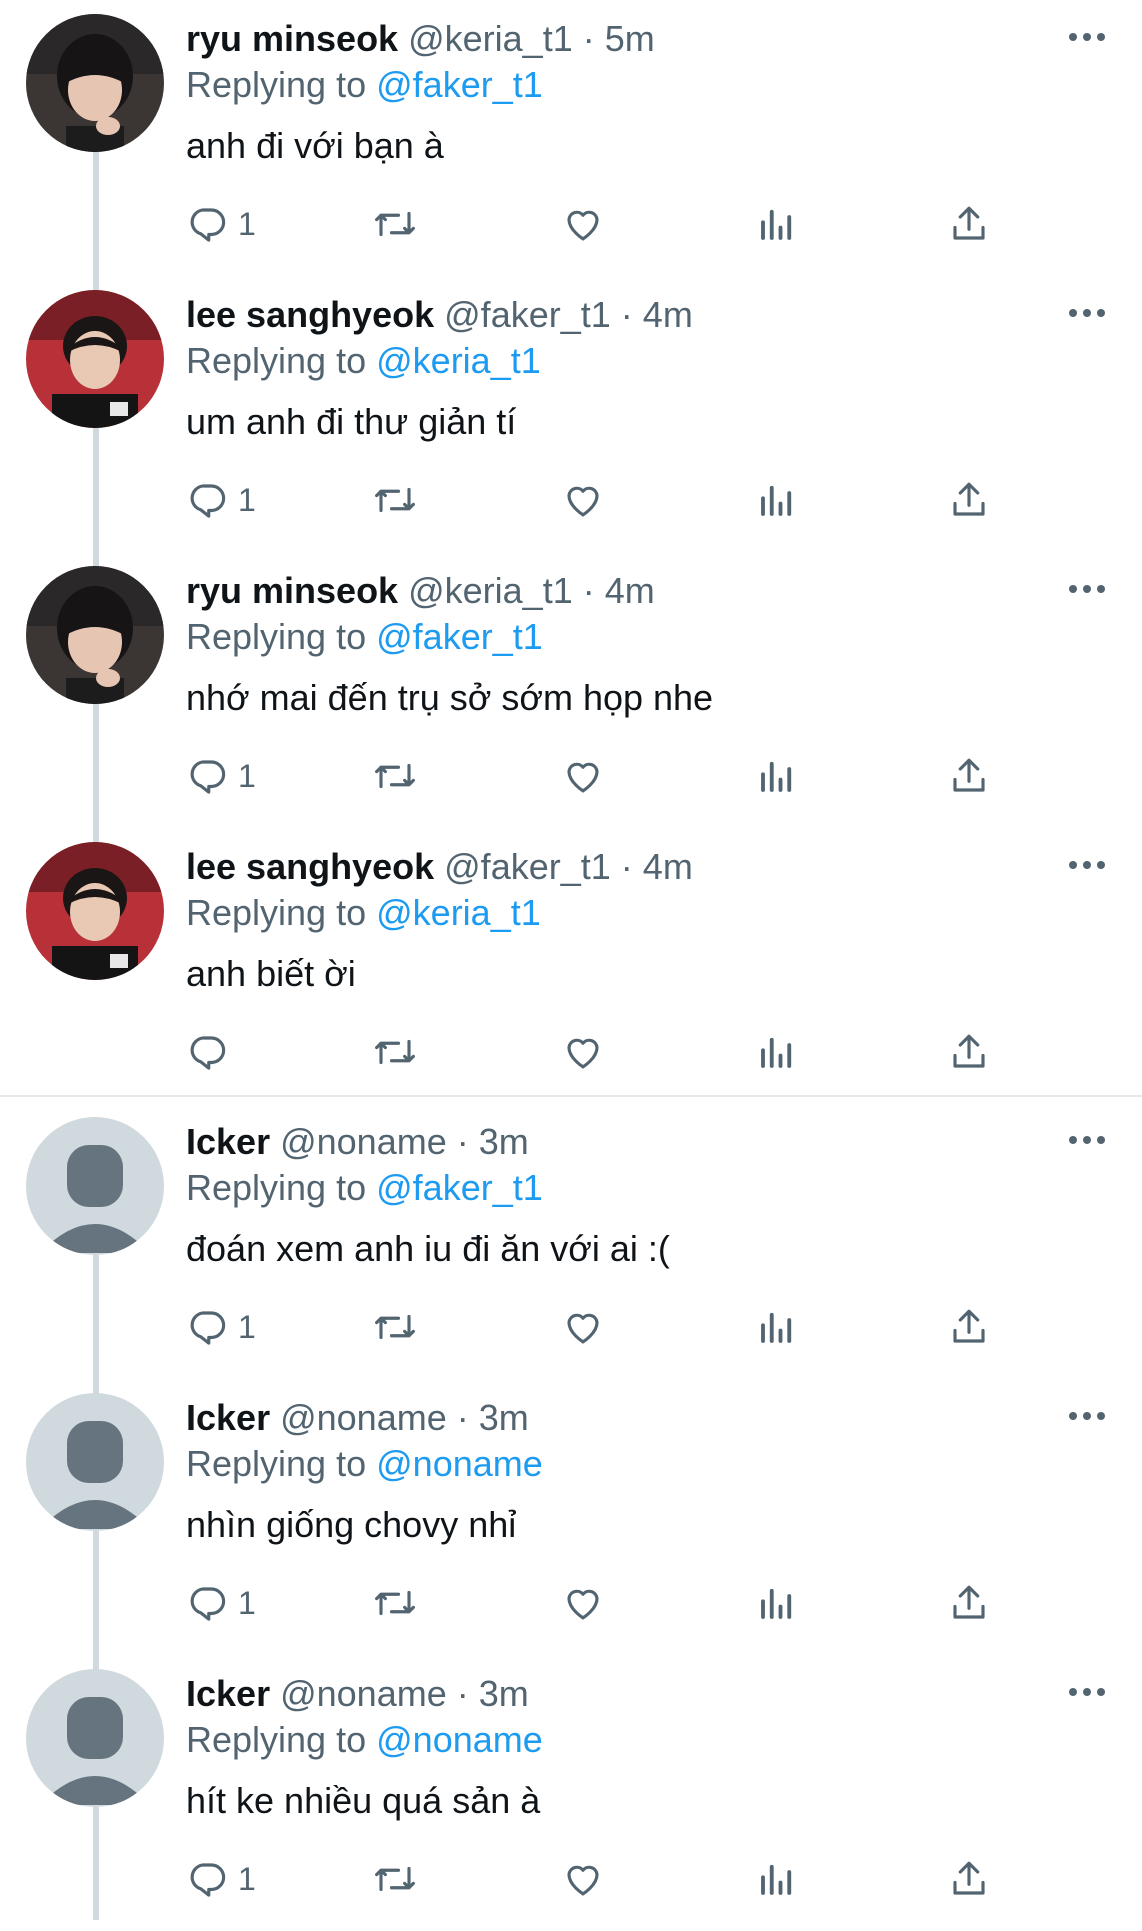  What do you see at coordinates (247, 500) in the screenshot?
I see `reply-count: 1` at bounding box center [247, 500].